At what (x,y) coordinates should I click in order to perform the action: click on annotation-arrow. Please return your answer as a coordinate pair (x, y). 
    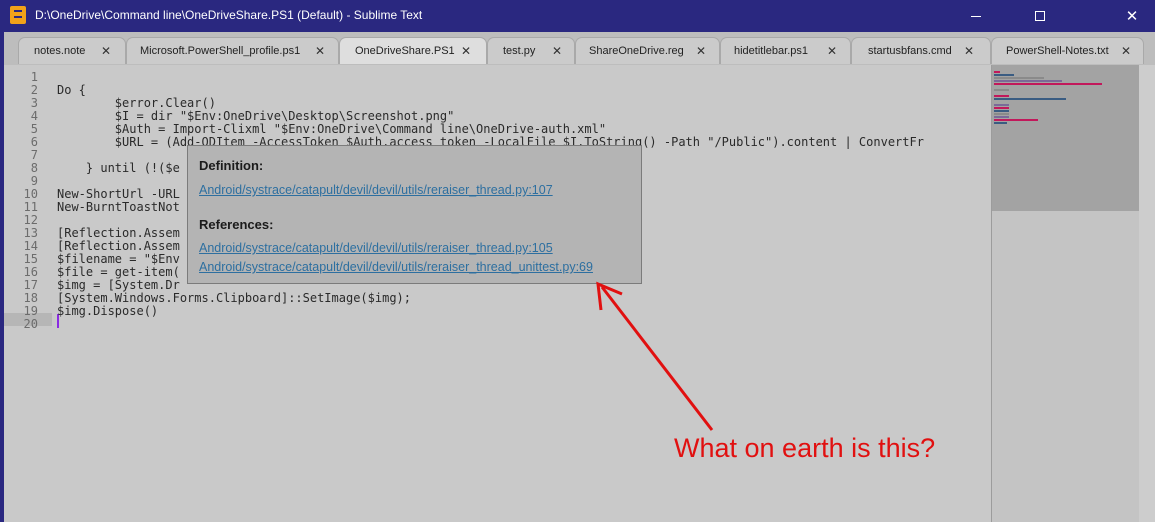
    Looking at the image, I should click on (655, 356).